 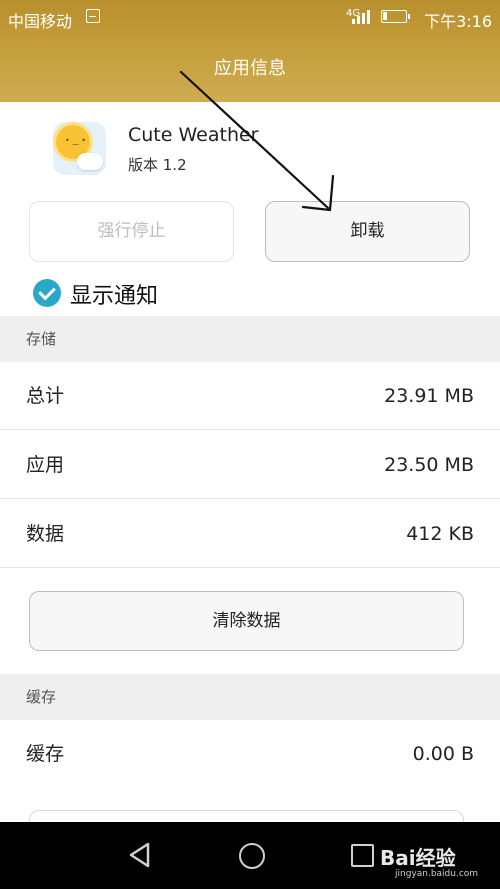 I want to click on navigation-bar: Bai经验 jingyan.baidu.com, so click(x=250, y=855).